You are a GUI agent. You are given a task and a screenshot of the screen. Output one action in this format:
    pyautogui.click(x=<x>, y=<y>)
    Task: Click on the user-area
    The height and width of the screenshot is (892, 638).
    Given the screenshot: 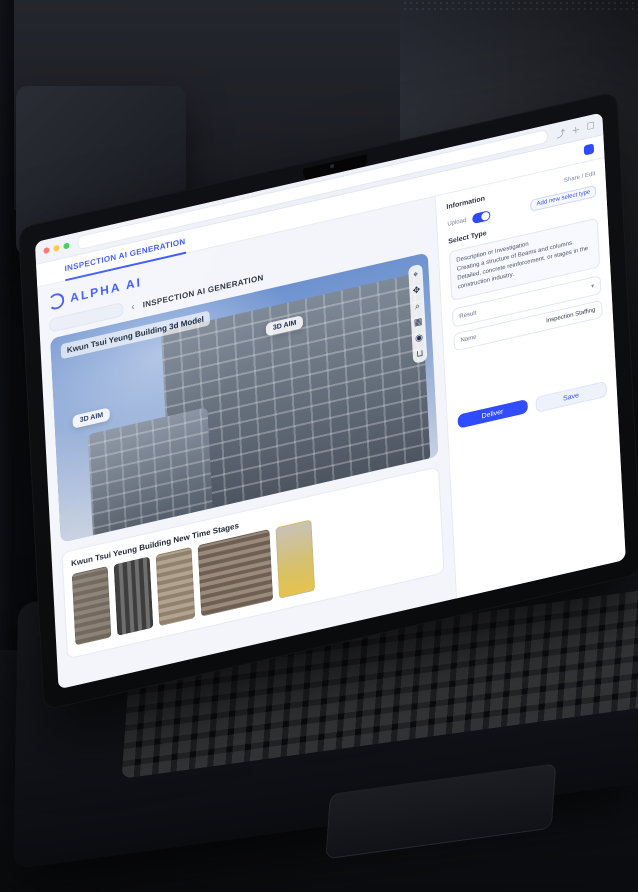 What is the action you would take?
    pyautogui.click(x=589, y=149)
    